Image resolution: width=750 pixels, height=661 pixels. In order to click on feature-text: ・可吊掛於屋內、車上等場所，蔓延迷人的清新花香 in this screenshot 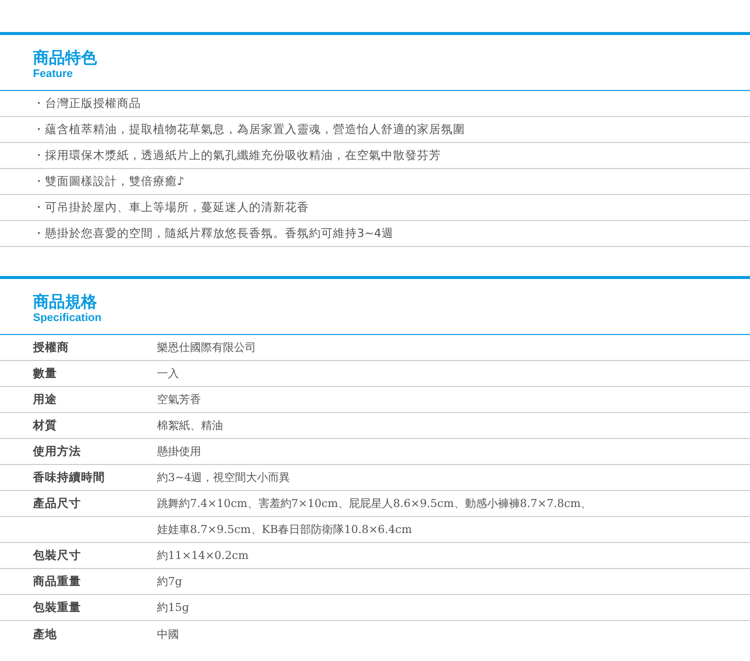, I will do `click(171, 207)`.